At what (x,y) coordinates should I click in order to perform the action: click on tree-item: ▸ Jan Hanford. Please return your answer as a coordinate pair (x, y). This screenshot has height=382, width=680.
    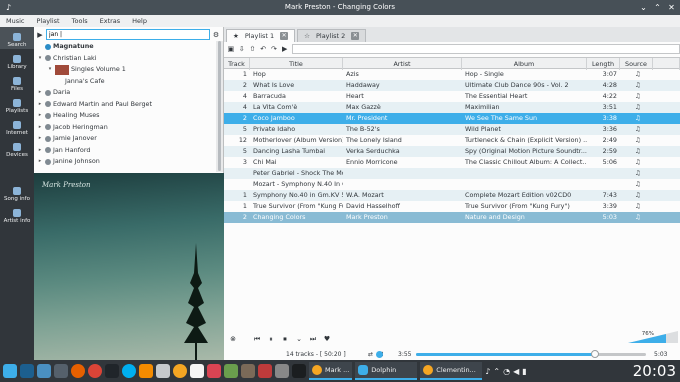
    Looking at the image, I should click on (125, 151).